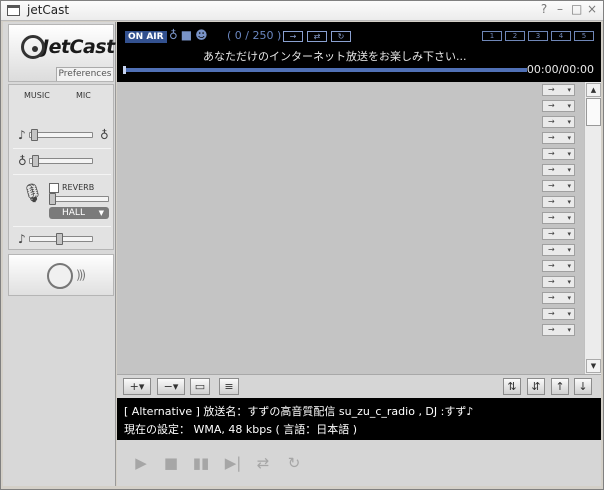 The width and height of the screenshot is (604, 490). What do you see at coordinates (241, 429) in the screenshot?
I see `current-settings: 現在の設定： WMA, 48 kbps ( 言語：日本語 )` at bounding box center [241, 429].